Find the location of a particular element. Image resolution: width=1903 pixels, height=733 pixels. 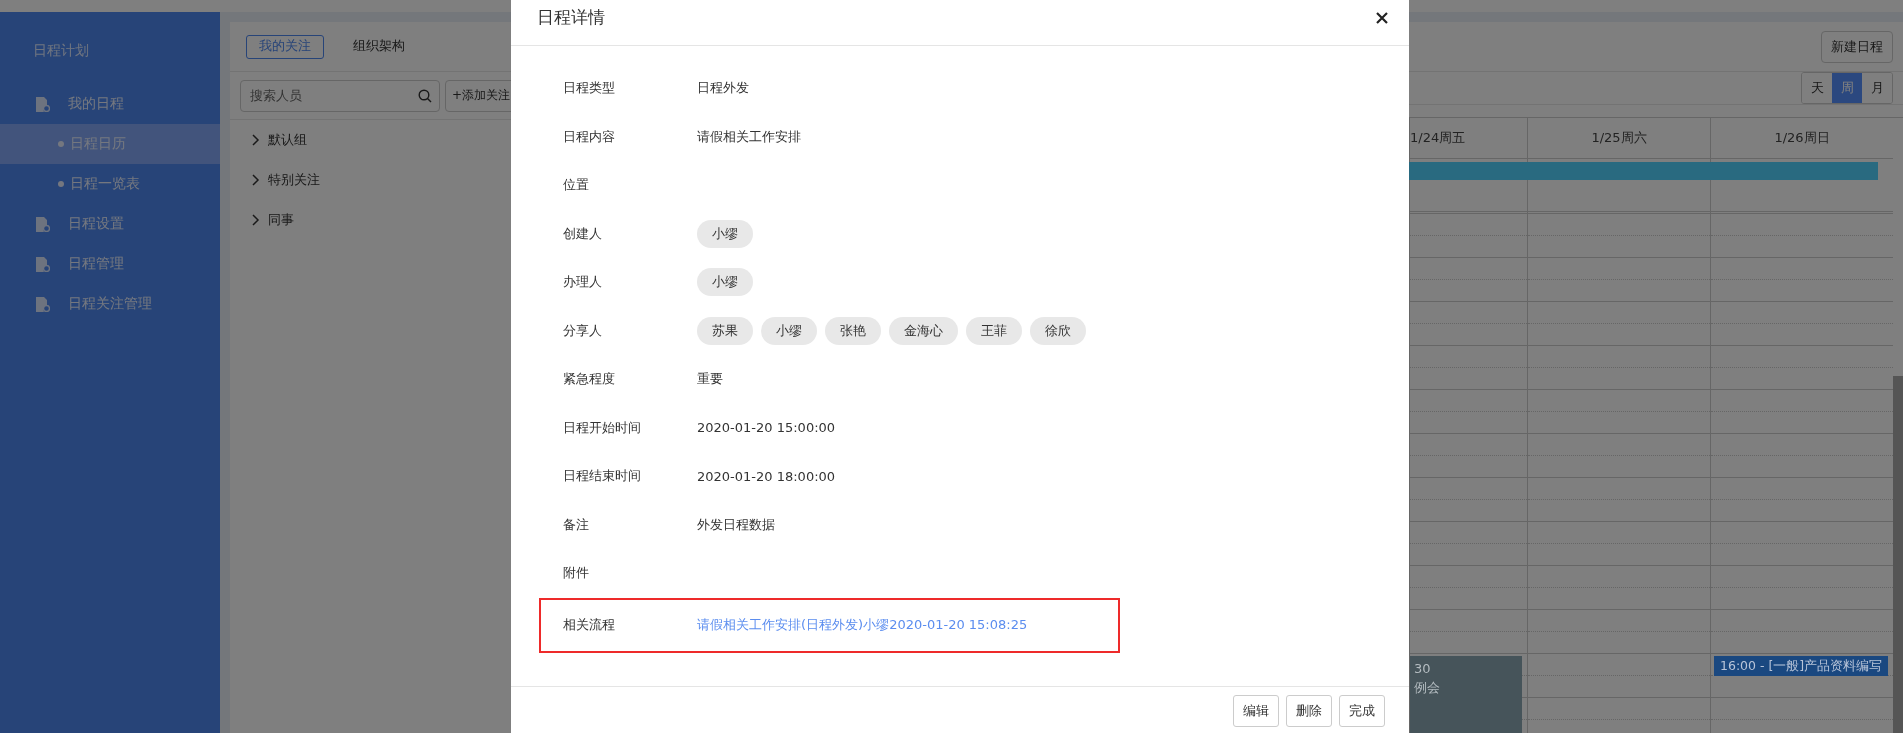

process-link: 请假相关工作安排(日程外发)小缪2020-01-20 15:08:25 is located at coordinates (862, 625).